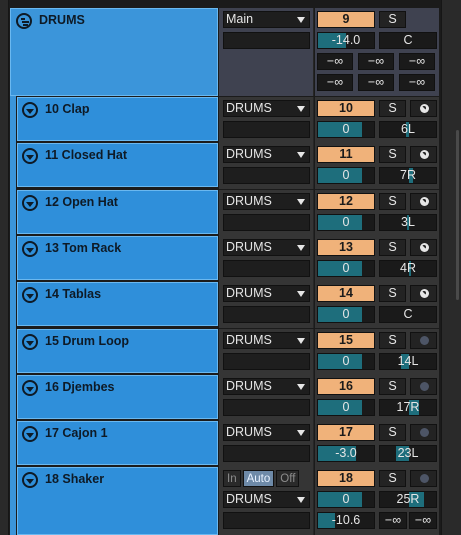  What do you see at coordinates (117, 501) in the screenshot?
I see `track-header: 18 Shaker` at bounding box center [117, 501].